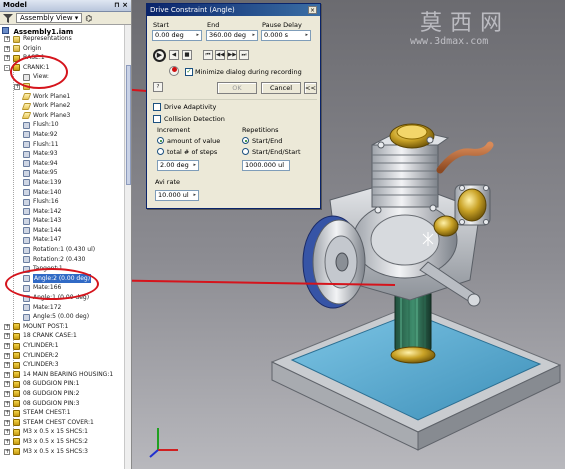  I want to click on minimize-checkbox: ✓, so click(189, 72).